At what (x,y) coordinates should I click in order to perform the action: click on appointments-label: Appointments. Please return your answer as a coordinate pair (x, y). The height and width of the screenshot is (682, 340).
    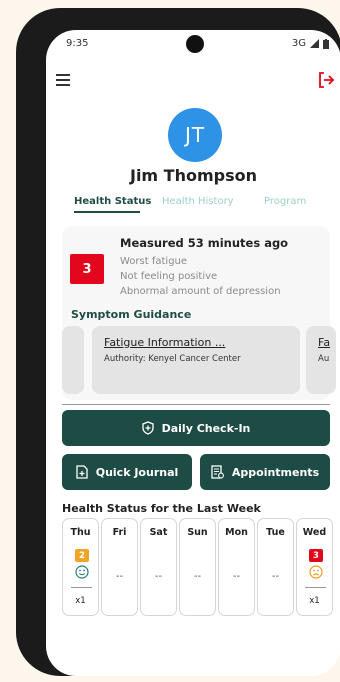
    Looking at the image, I should click on (275, 472).